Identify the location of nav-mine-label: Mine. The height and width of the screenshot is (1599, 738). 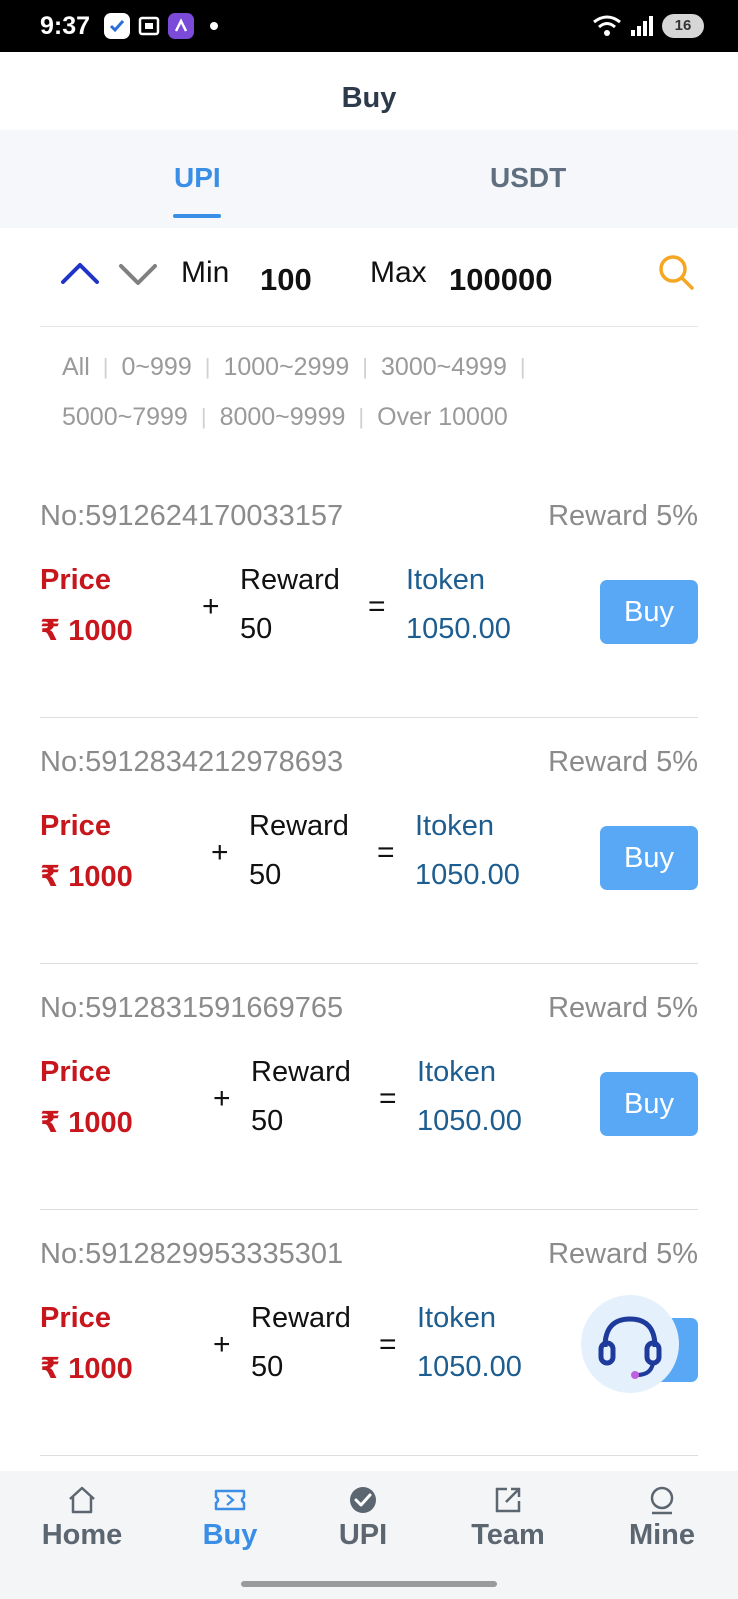
(662, 1535).